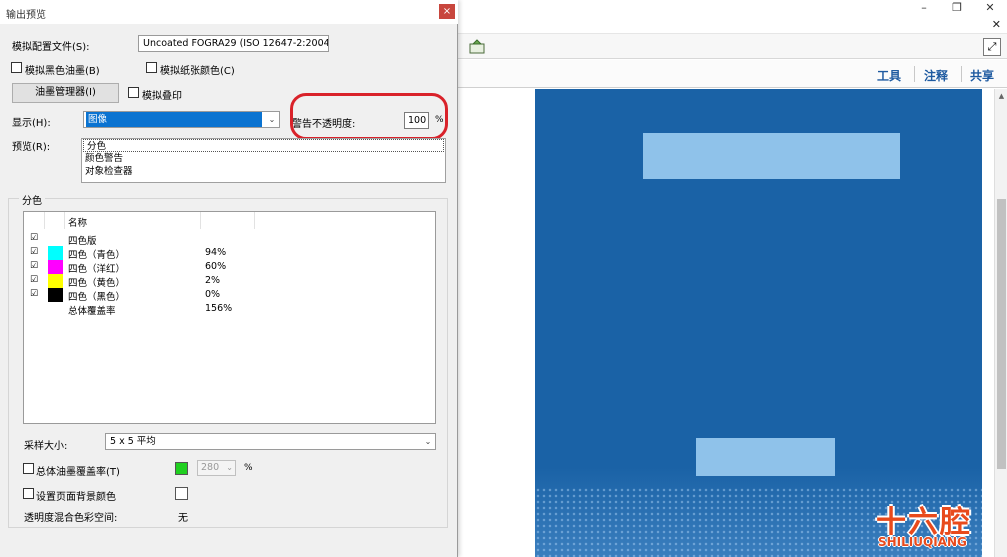 This screenshot has width=1007, height=557. Describe the element at coordinates (55, 281) in the screenshot. I see `yellow-swatch` at that location.